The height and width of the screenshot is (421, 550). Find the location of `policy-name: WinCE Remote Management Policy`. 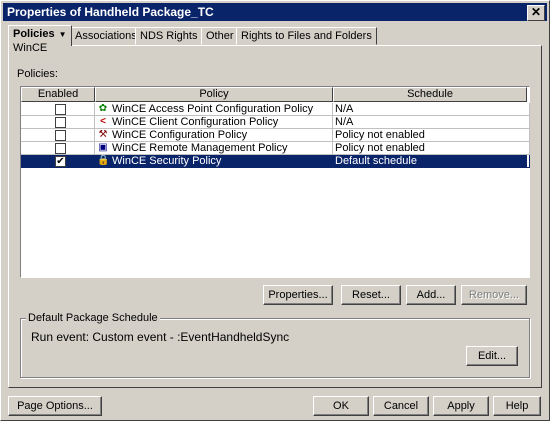

policy-name: WinCE Remote Management Policy is located at coordinates (200, 148).